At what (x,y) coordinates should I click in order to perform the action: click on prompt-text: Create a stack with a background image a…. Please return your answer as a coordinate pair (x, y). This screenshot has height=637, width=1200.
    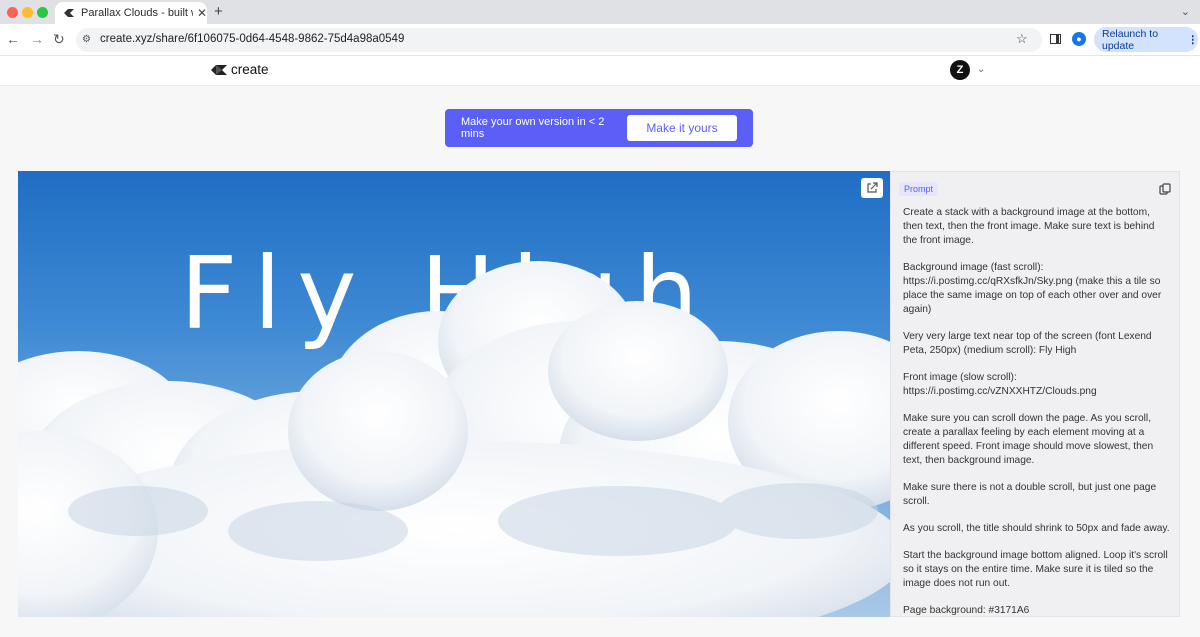
    Looking at the image, I should click on (1037, 411).